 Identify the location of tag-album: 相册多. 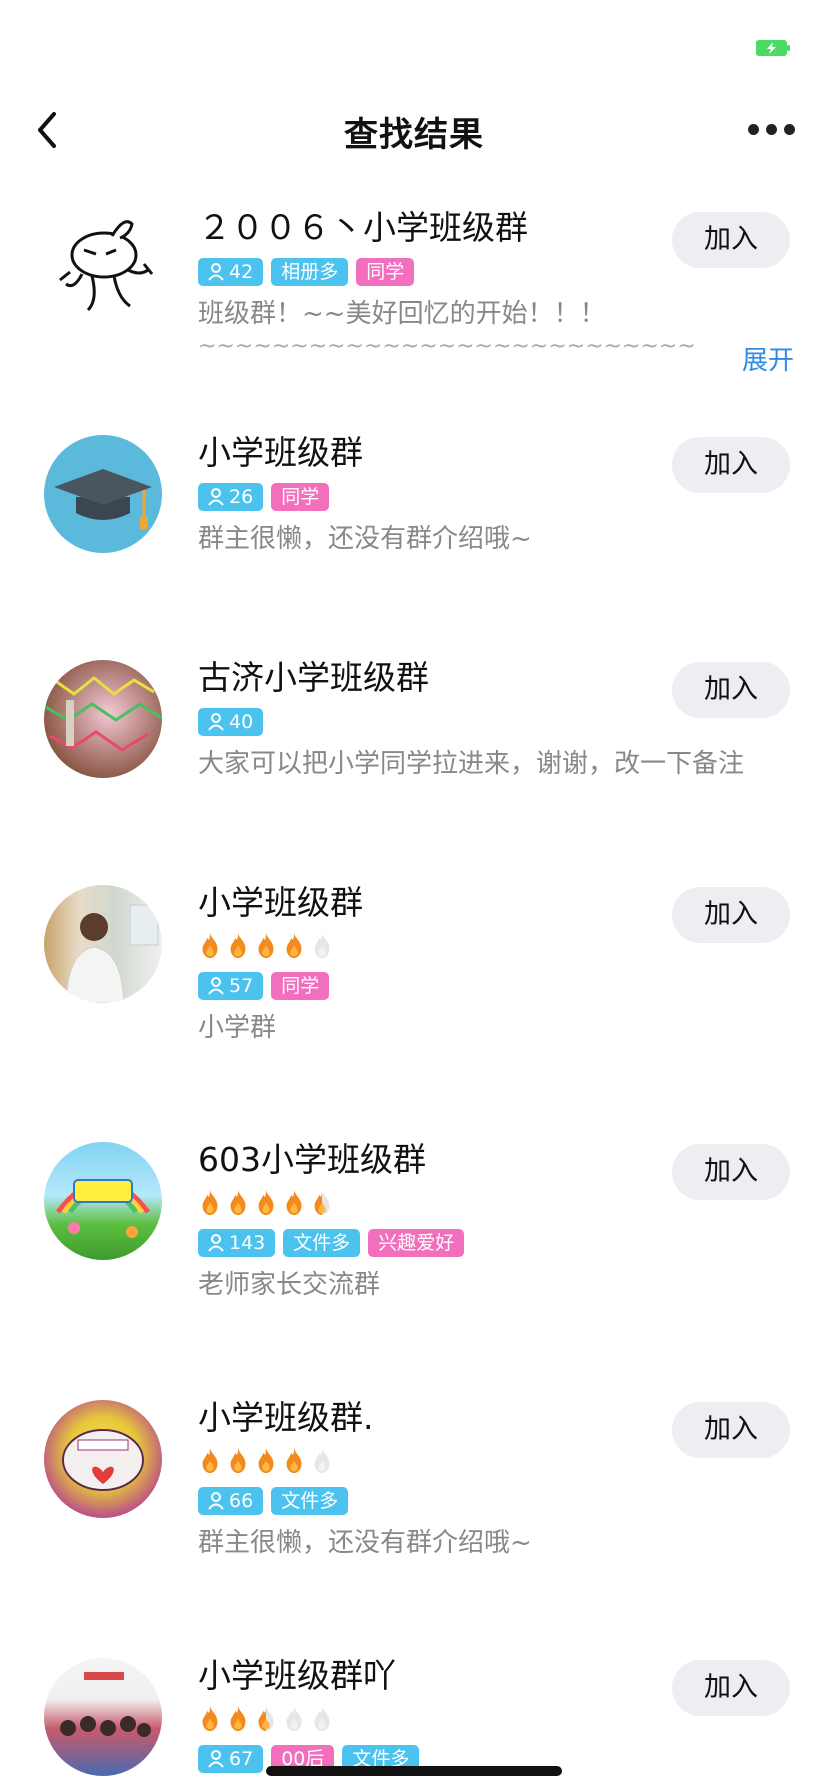
(310, 272).